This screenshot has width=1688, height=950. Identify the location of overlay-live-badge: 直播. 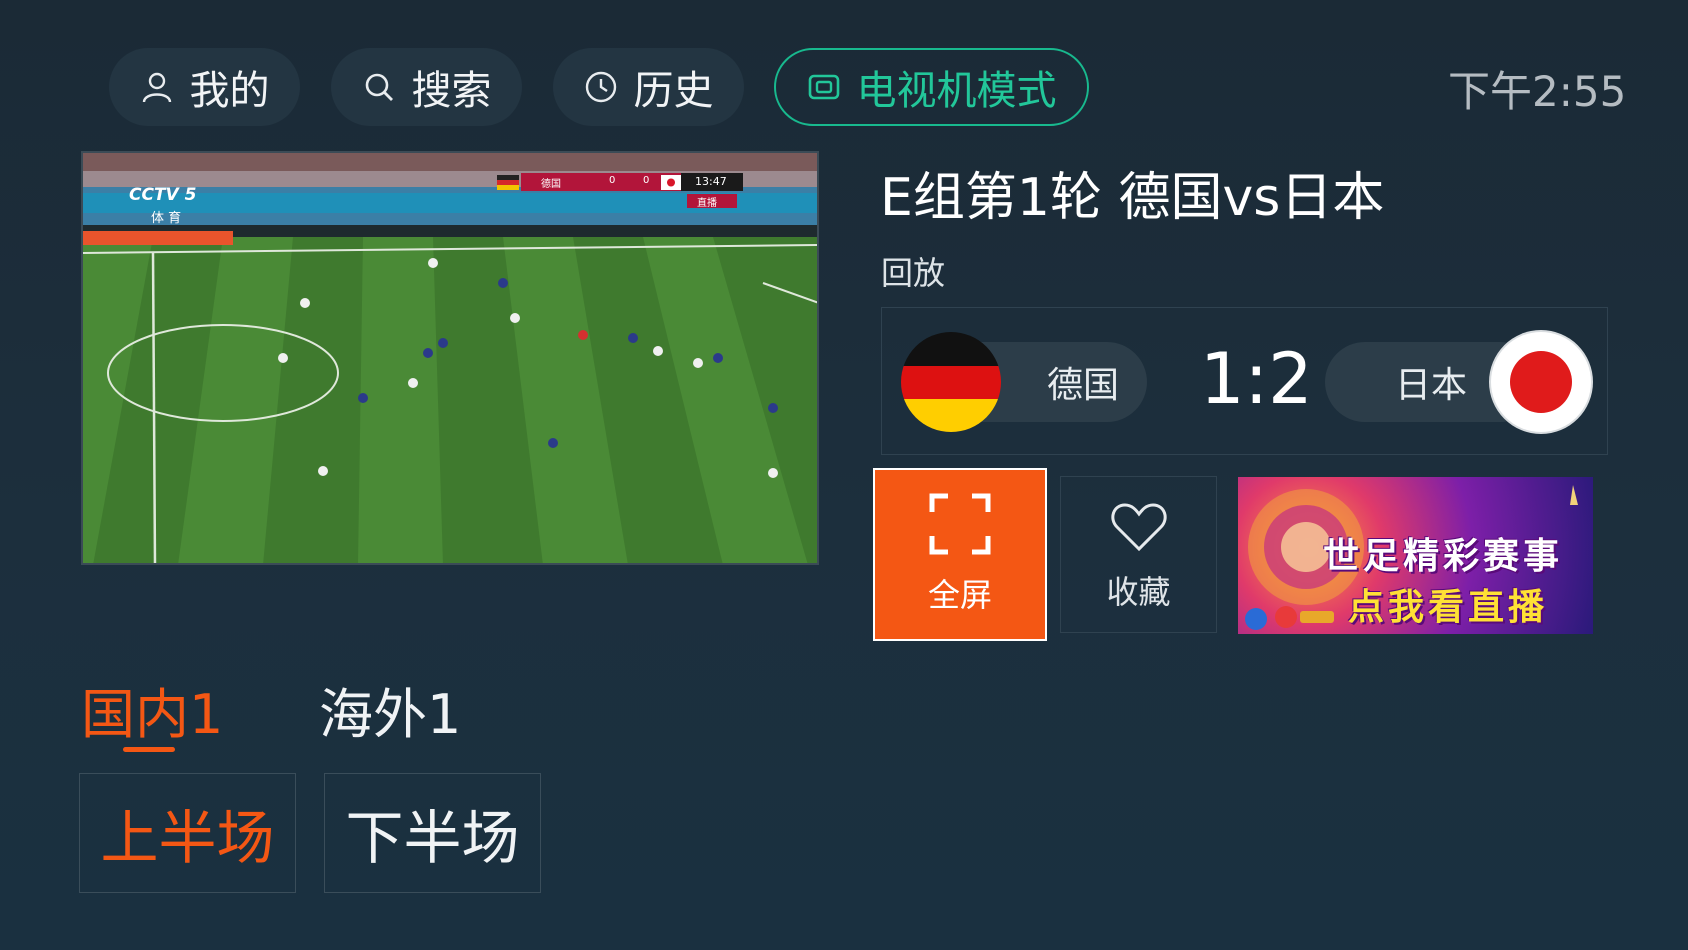
(707, 203).